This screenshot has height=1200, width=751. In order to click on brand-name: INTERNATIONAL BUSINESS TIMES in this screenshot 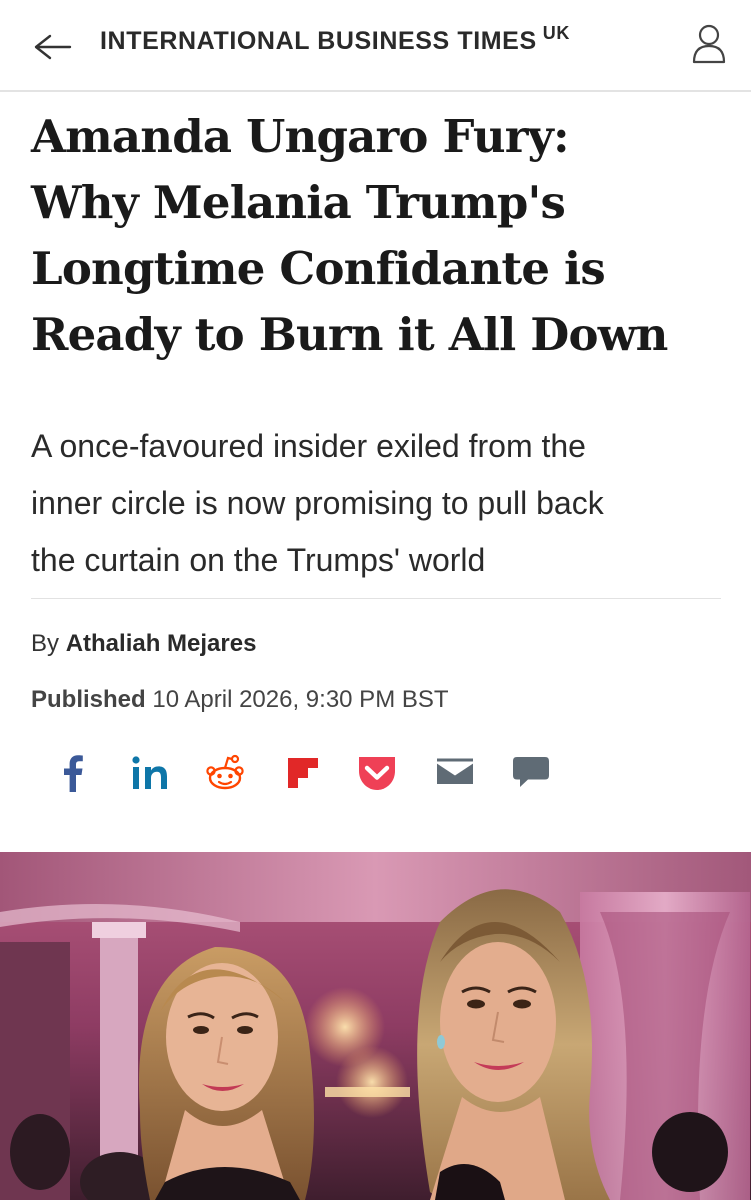, I will do `click(318, 41)`.